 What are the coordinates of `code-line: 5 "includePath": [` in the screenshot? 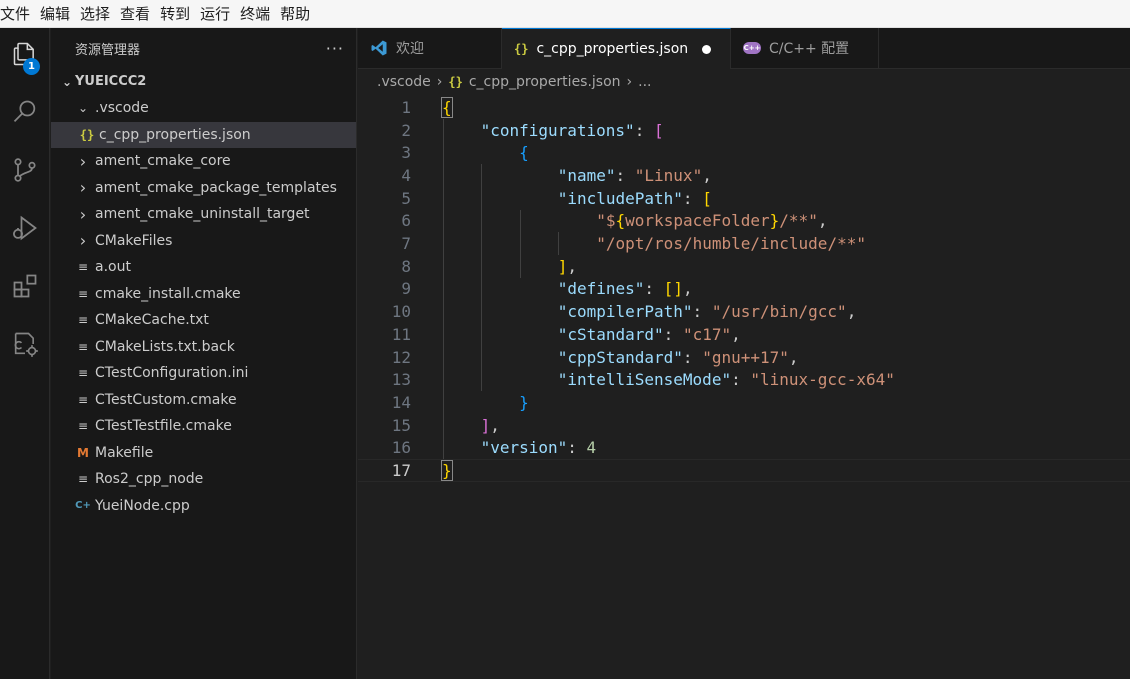 It's located at (744, 198).